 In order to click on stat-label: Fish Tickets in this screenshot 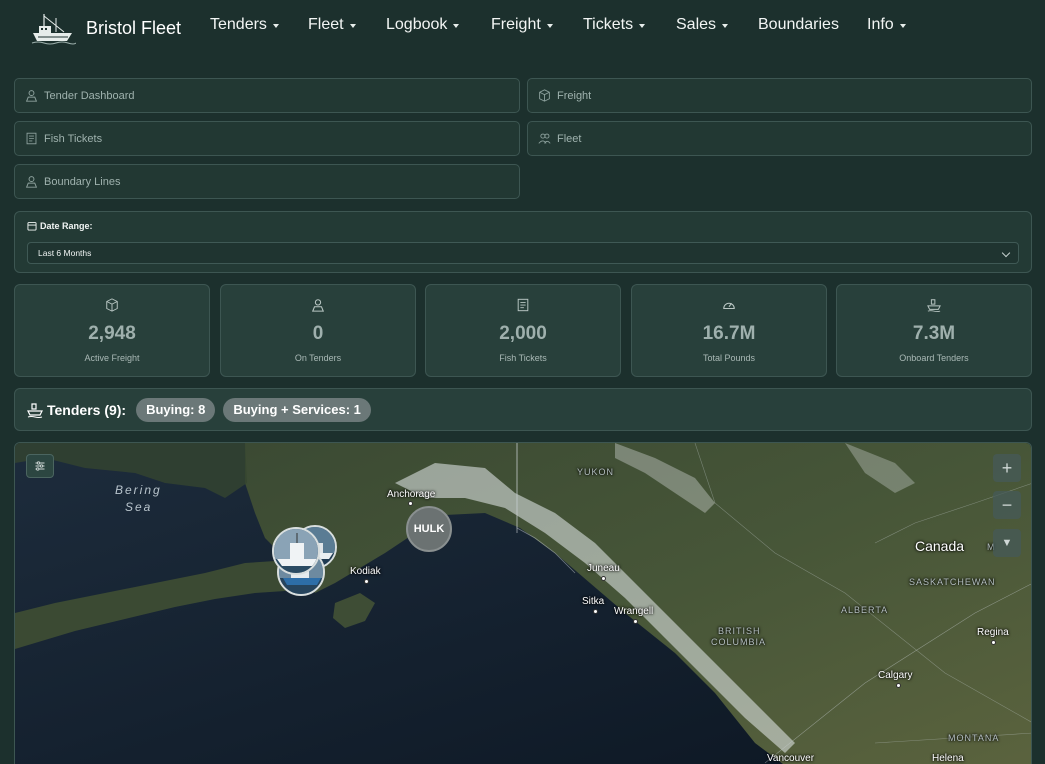, I will do `click(523, 358)`.